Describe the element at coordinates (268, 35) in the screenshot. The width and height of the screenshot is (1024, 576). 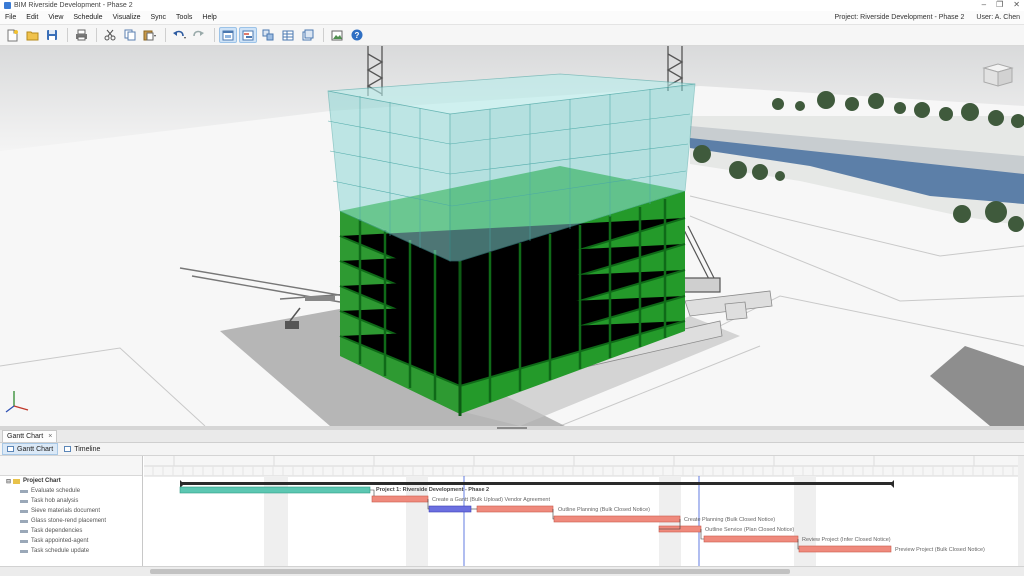
I see `model-view-icon` at that location.